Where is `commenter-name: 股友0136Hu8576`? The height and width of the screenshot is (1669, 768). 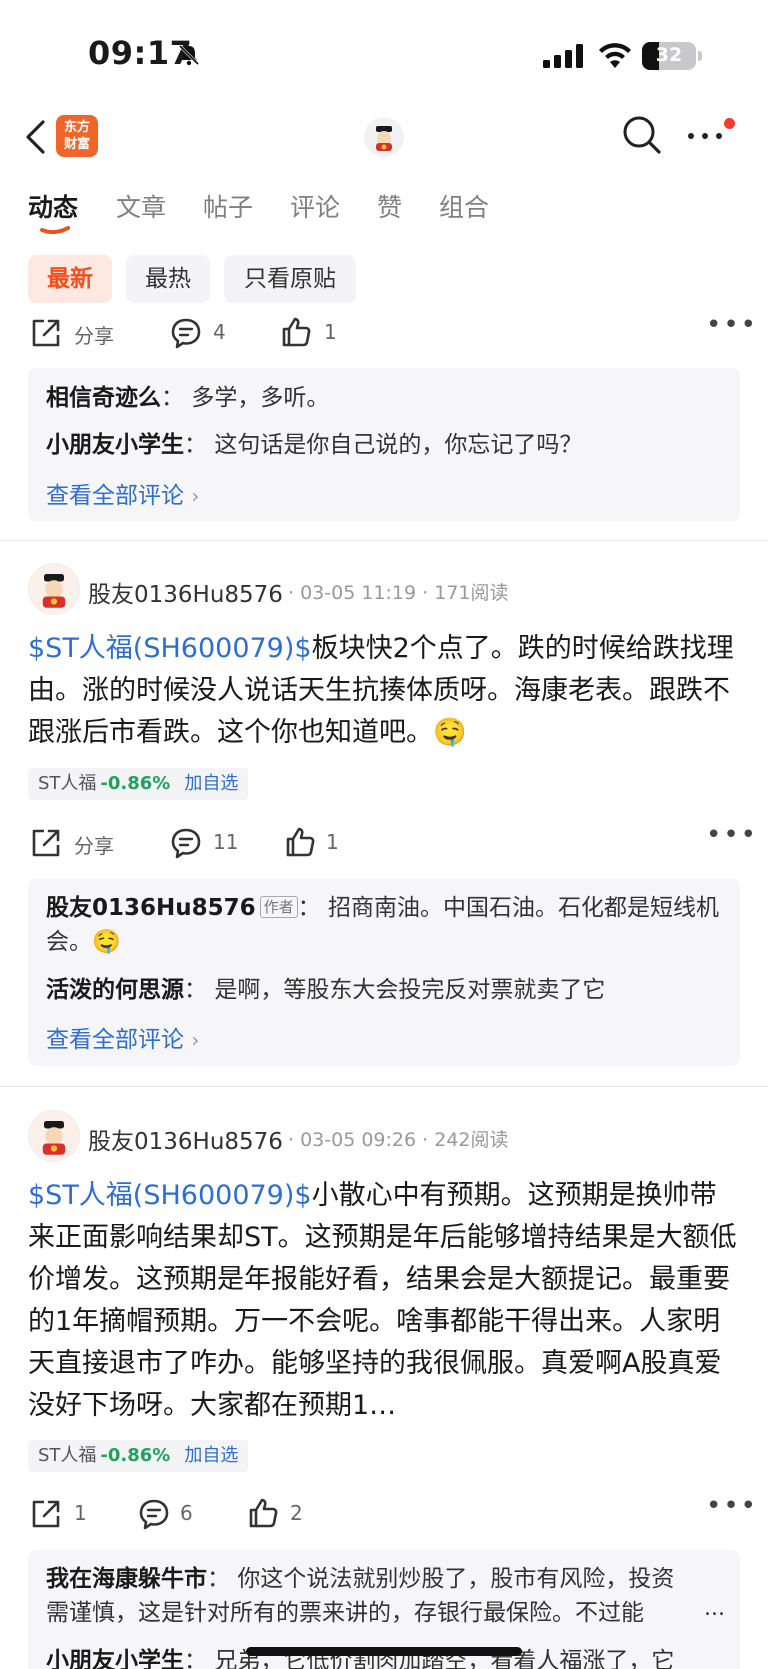 commenter-name: 股友0136Hu8576 is located at coordinates (151, 908).